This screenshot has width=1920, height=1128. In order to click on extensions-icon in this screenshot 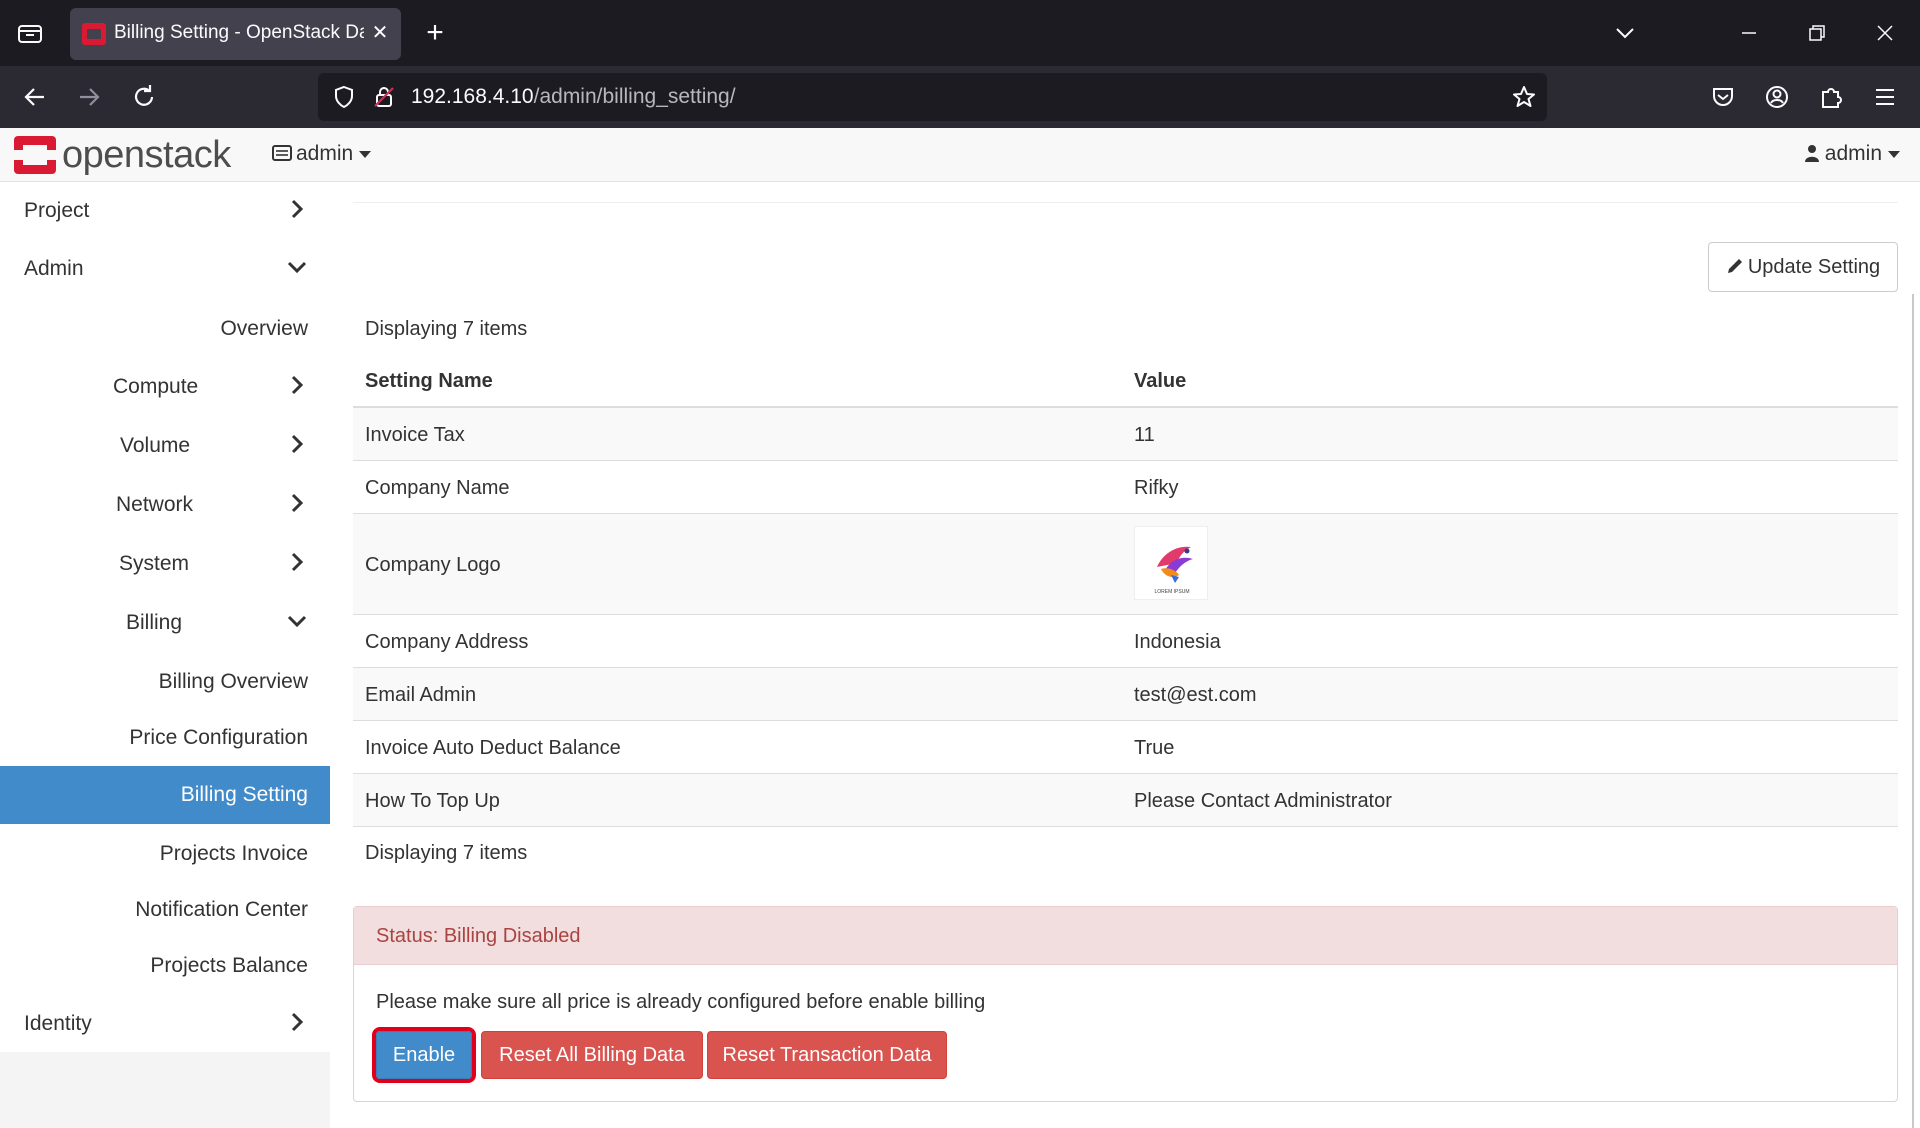, I will do `click(1831, 97)`.